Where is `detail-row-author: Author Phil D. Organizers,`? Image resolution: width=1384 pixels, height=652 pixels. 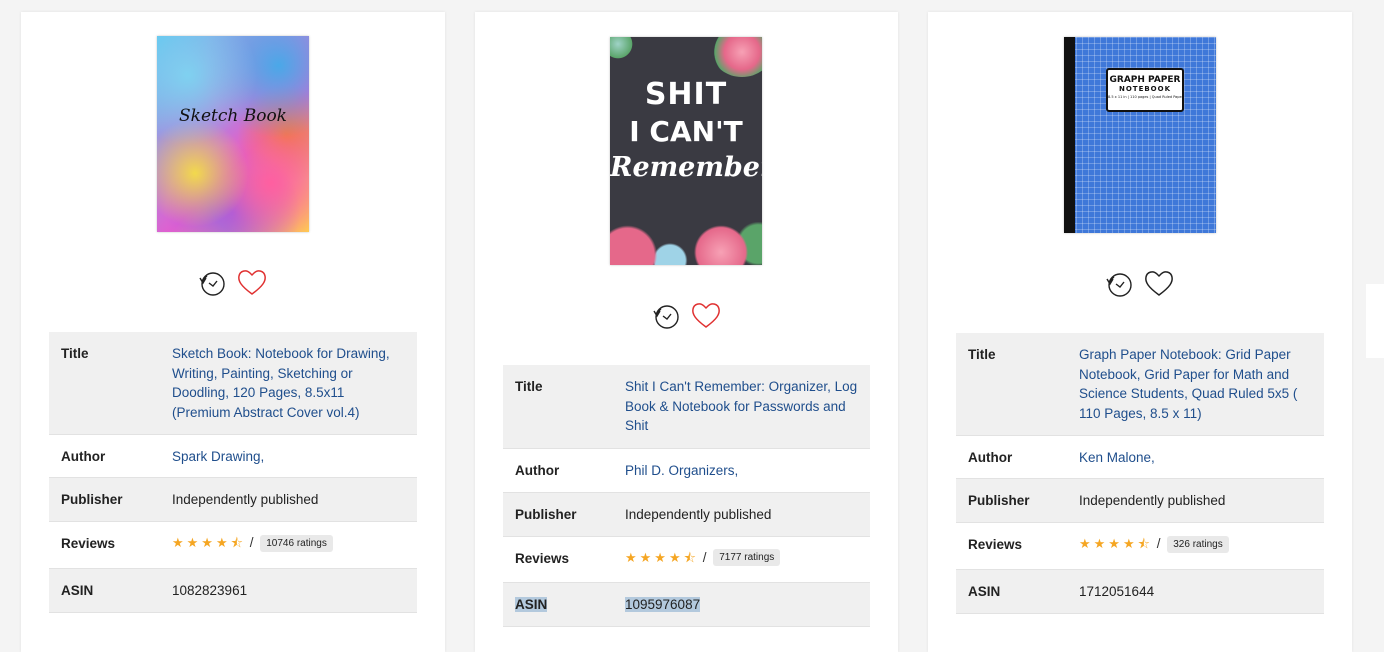 detail-row-author: Author Phil D. Organizers, is located at coordinates (686, 470).